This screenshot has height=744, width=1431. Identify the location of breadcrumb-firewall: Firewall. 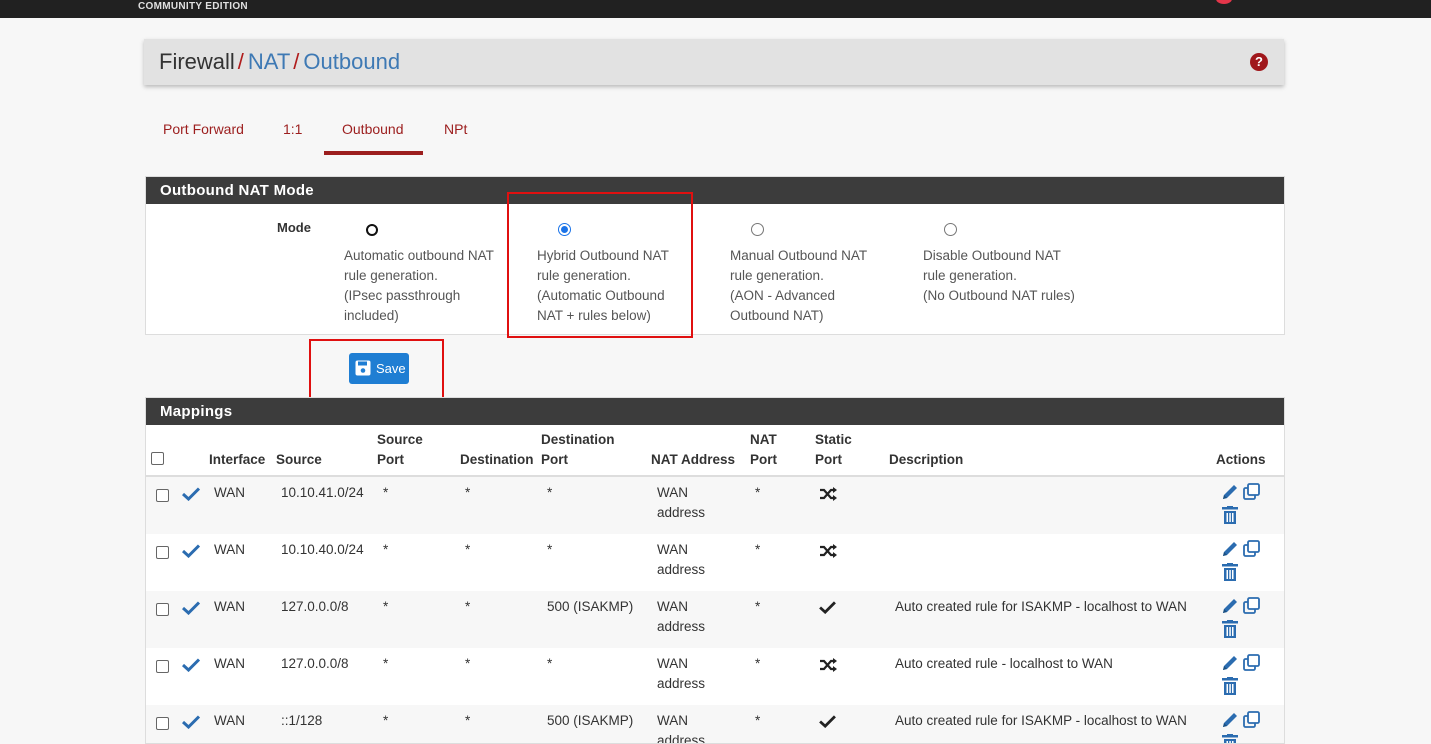
(197, 61).